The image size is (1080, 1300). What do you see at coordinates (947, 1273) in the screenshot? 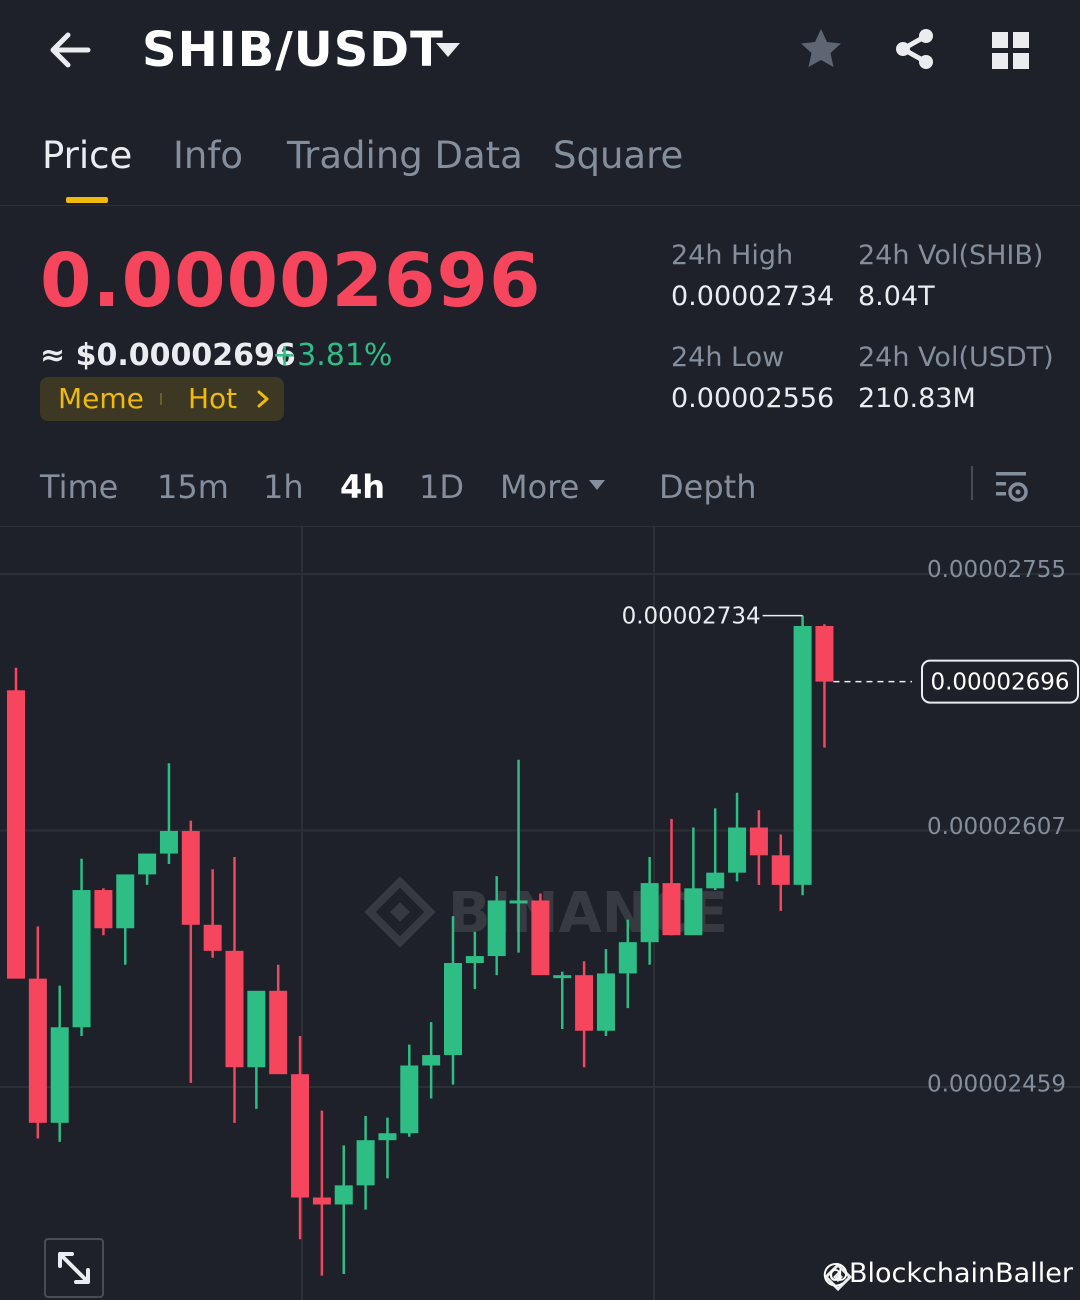
I see `watermark-username: @BlockchainBaller` at bounding box center [947, 1273].